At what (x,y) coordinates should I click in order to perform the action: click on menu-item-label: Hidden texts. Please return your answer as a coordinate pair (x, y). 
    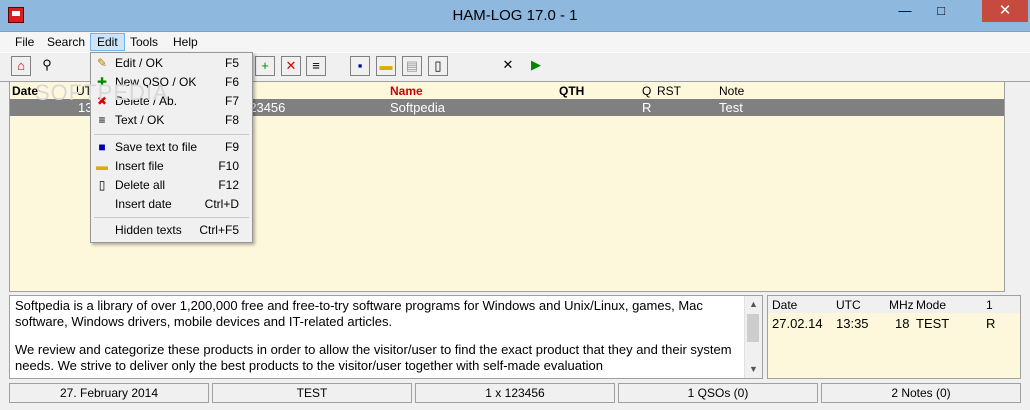
    Looking at the image, I should click on (148, 230).